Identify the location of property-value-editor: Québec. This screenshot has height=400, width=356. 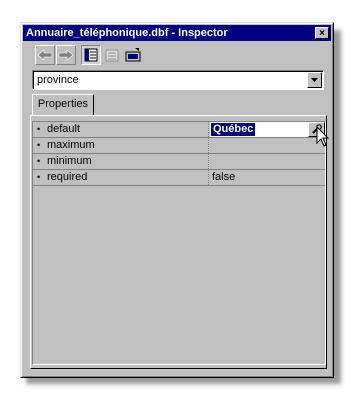
(259, 129).